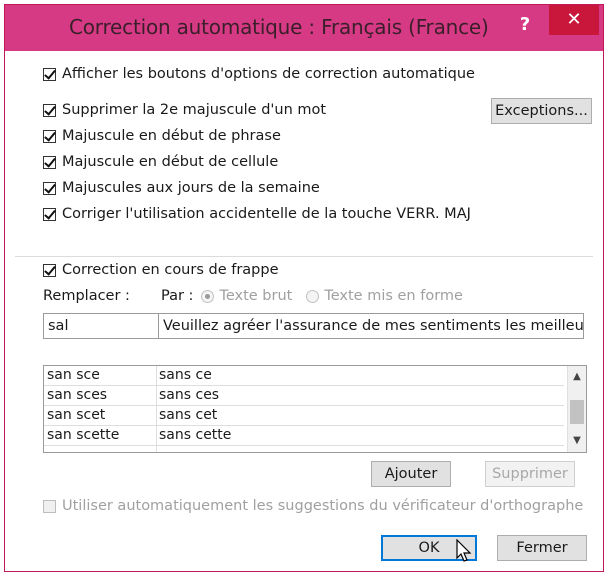  I want to click on show-buttons-checkbox, so click(49, 74).